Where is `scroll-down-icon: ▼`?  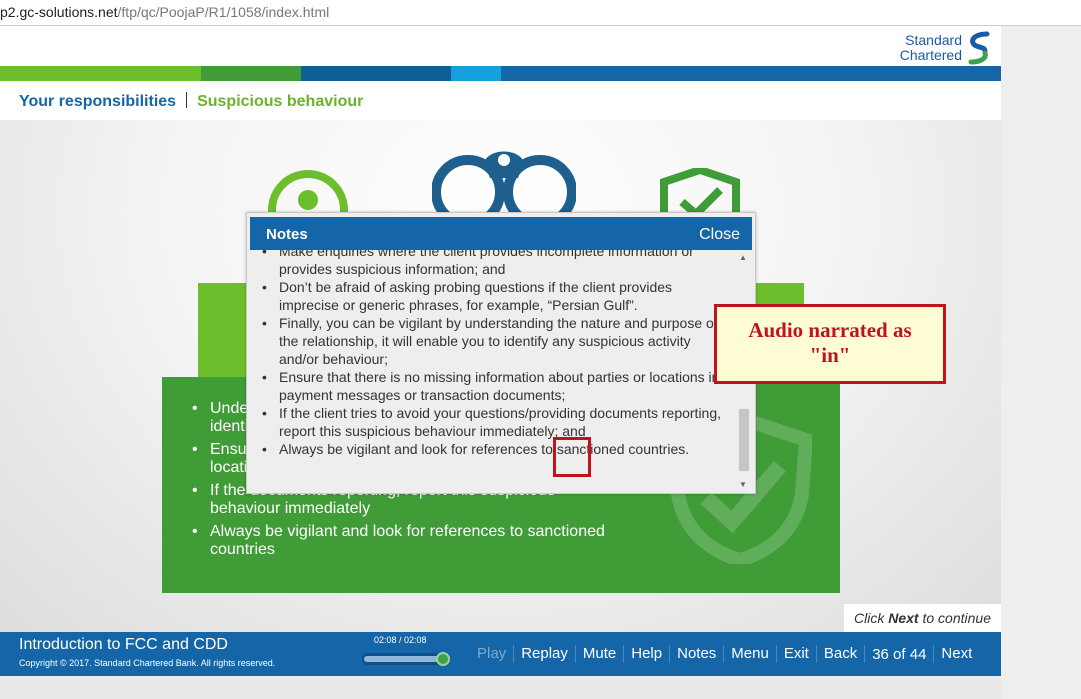 scroll-down-icon: ▼ is located at coordinates (743, 484).